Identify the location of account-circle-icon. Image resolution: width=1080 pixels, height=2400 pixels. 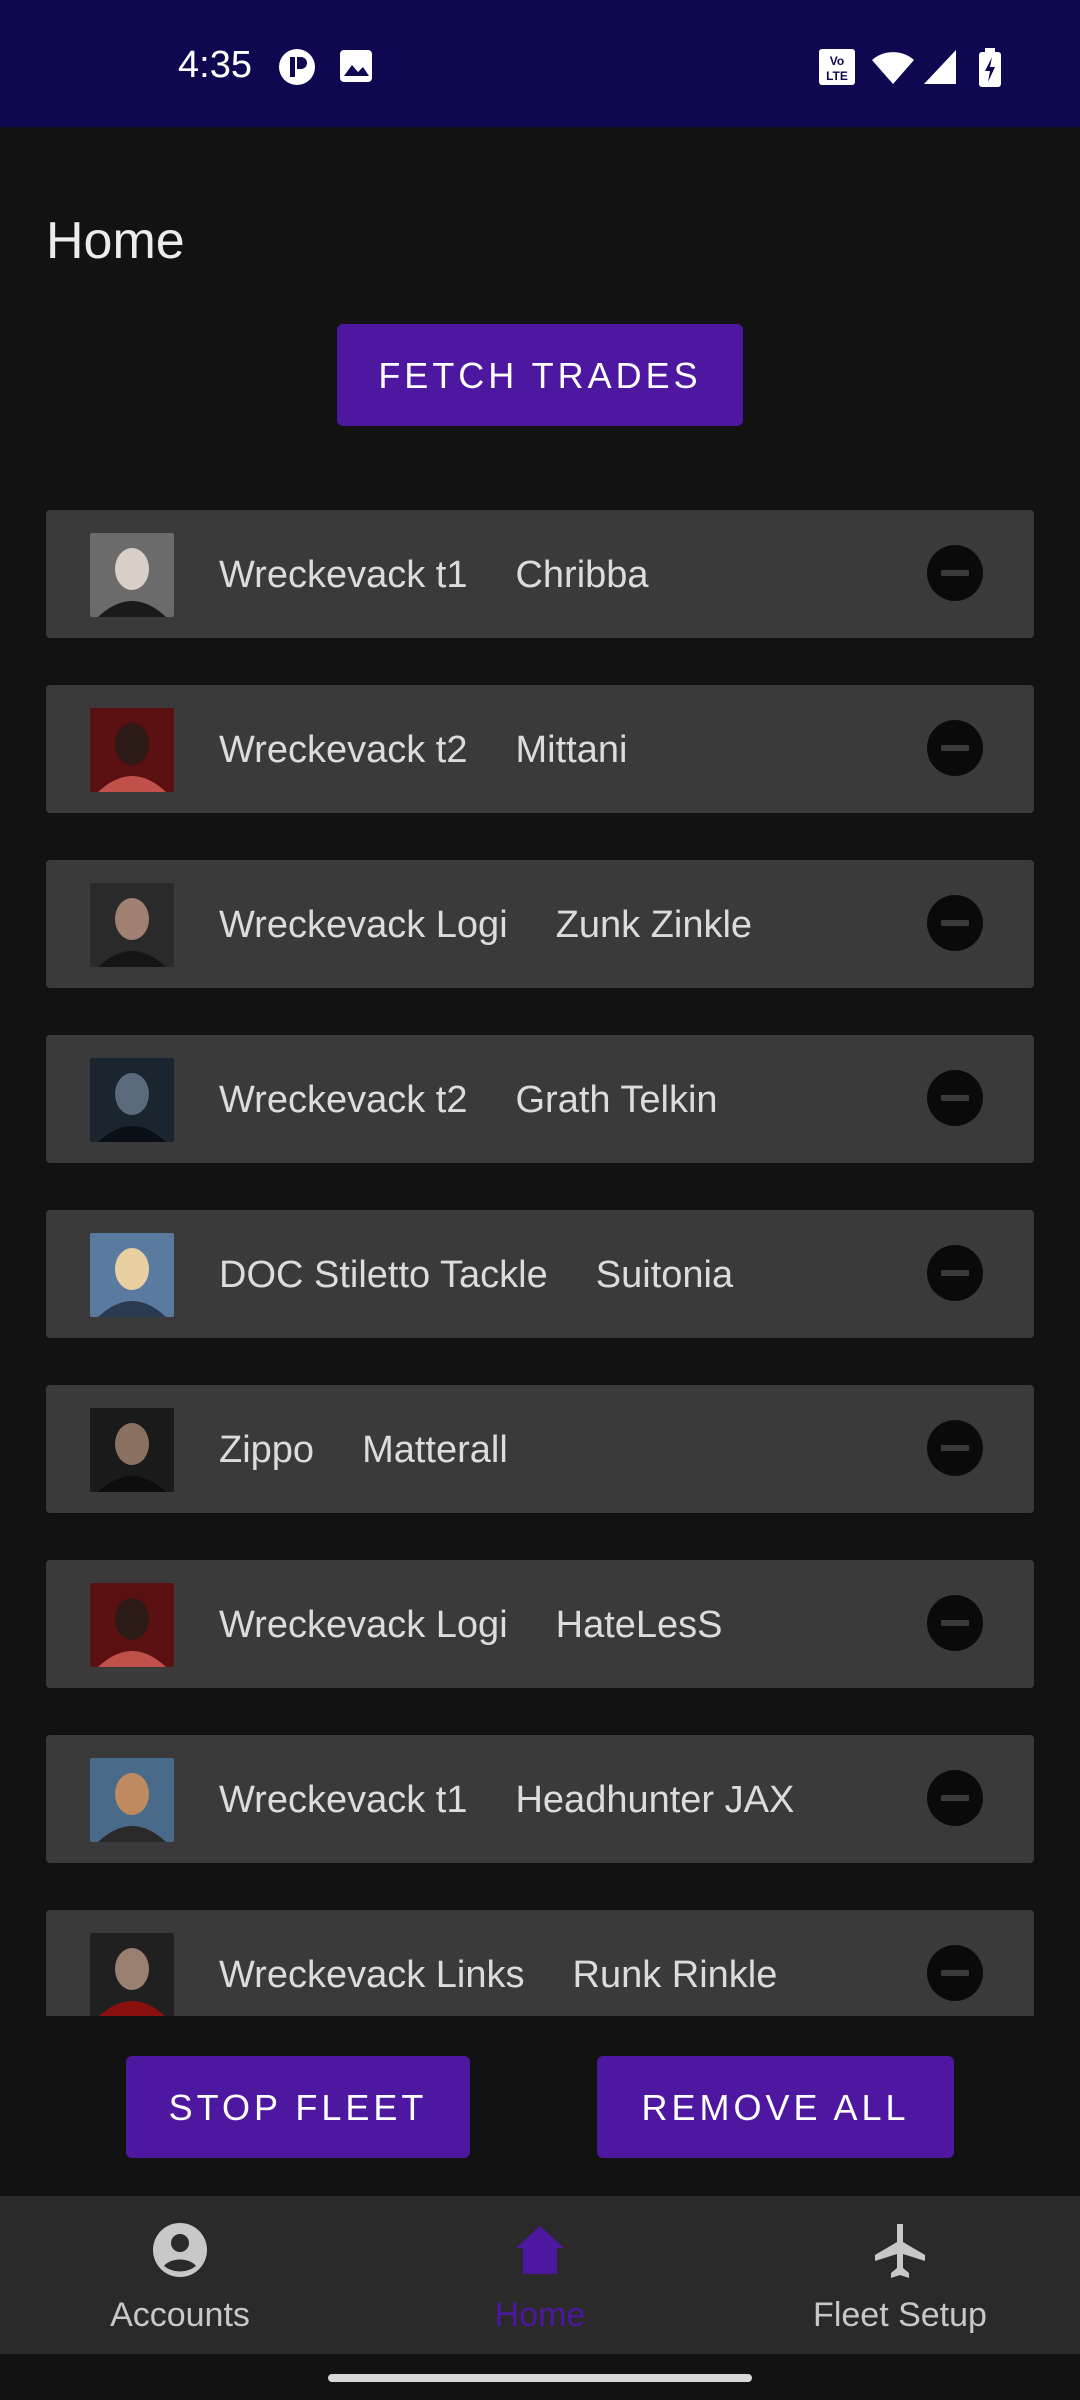
(180, 2250).